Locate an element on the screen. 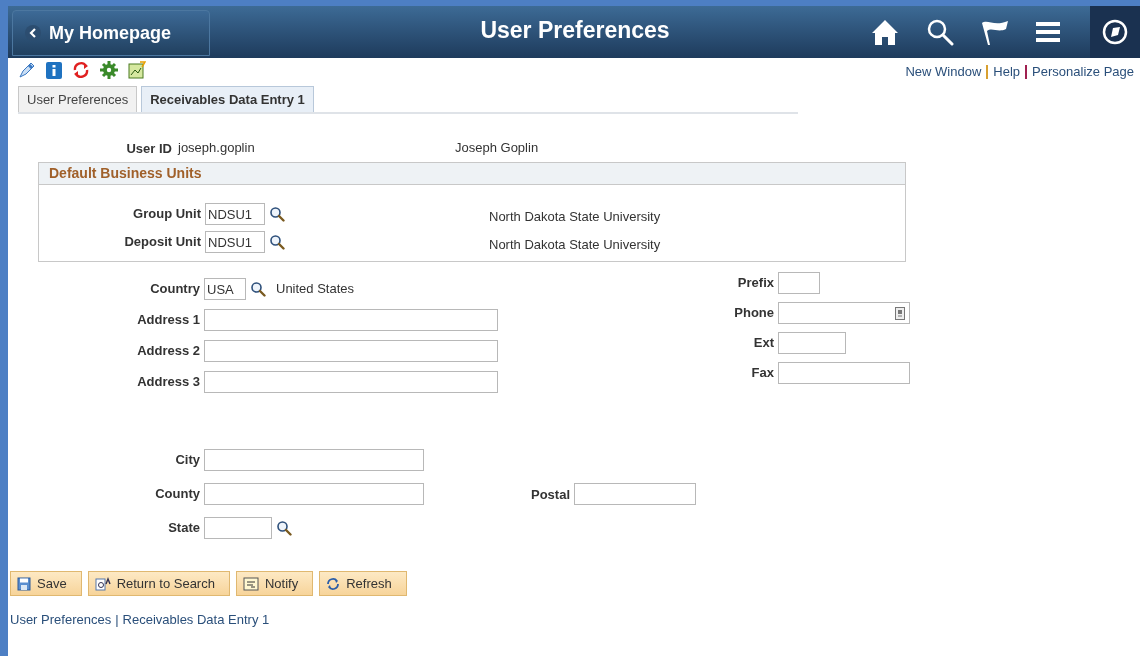  field-label: State is located at coordinates (184, 528).